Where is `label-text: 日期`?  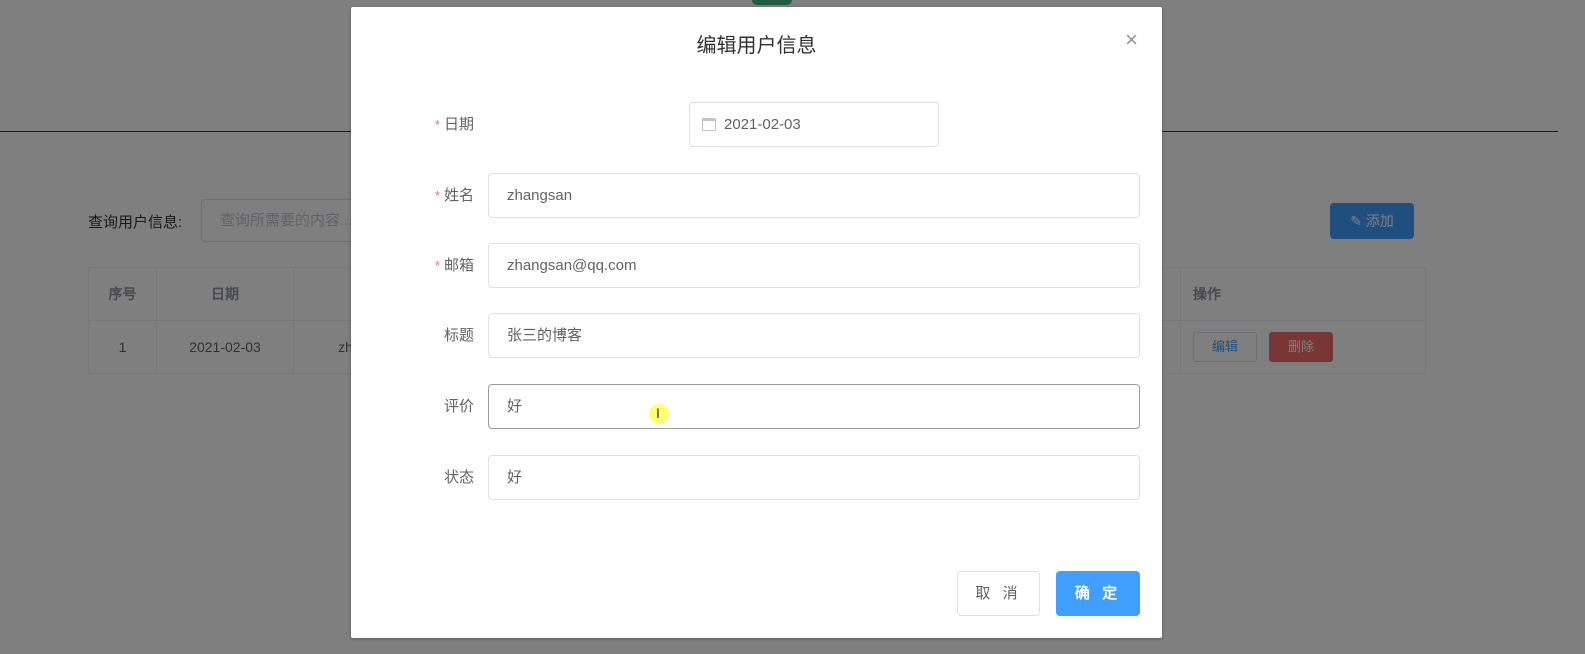 label-text: 日期 is located at coordinates (458, 124).